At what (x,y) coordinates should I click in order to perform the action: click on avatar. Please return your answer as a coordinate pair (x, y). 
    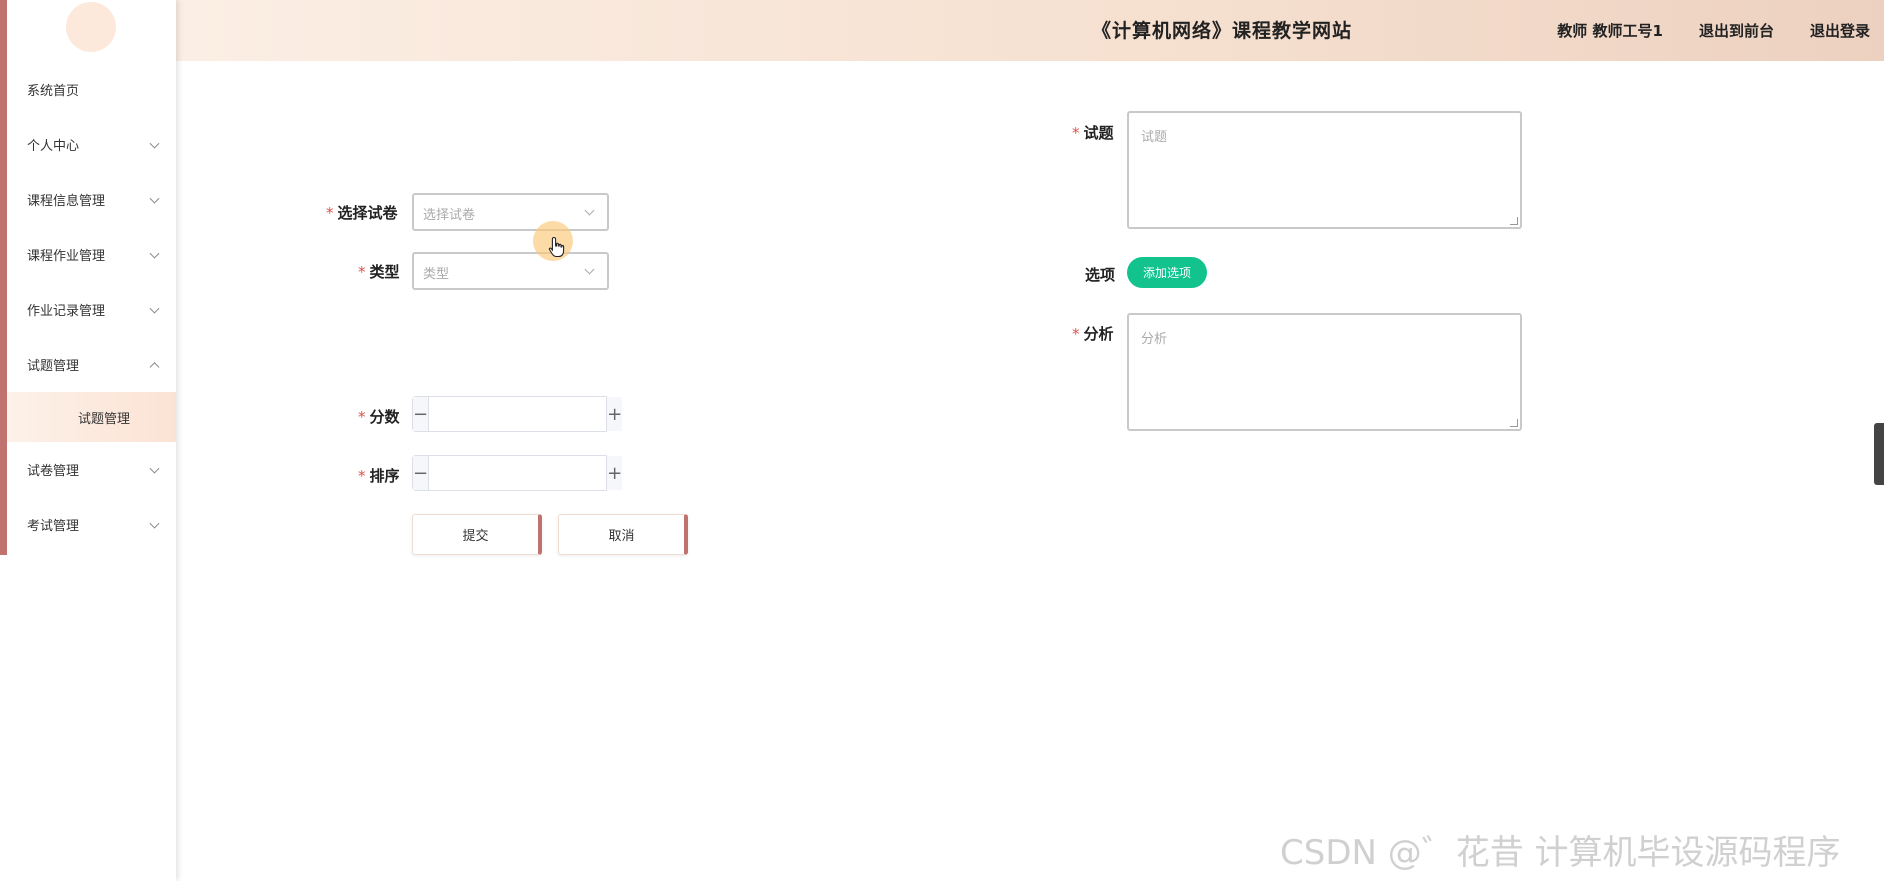
    Looking at the image, I should click on (91, 27).